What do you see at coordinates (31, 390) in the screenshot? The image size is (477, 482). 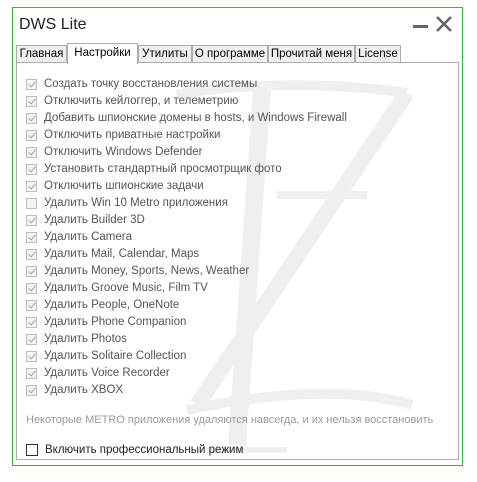 I see `checkbox-remove-xbox` at bounding box center [31, 390].